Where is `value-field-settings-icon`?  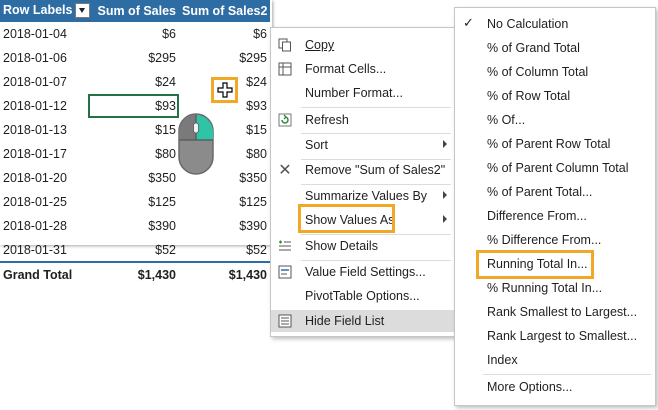
value-field-settings-icon is located at coordinates (285, 272).